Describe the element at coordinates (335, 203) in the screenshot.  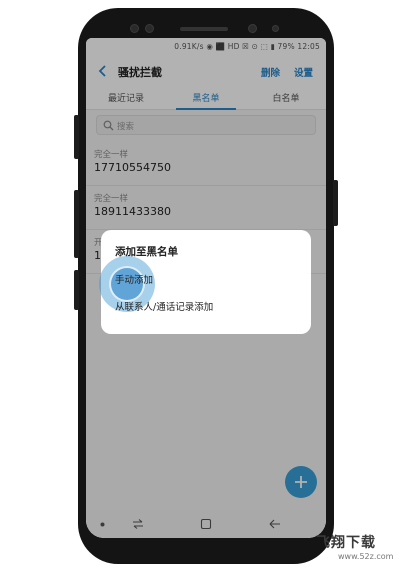
I see `power-button` at that location.